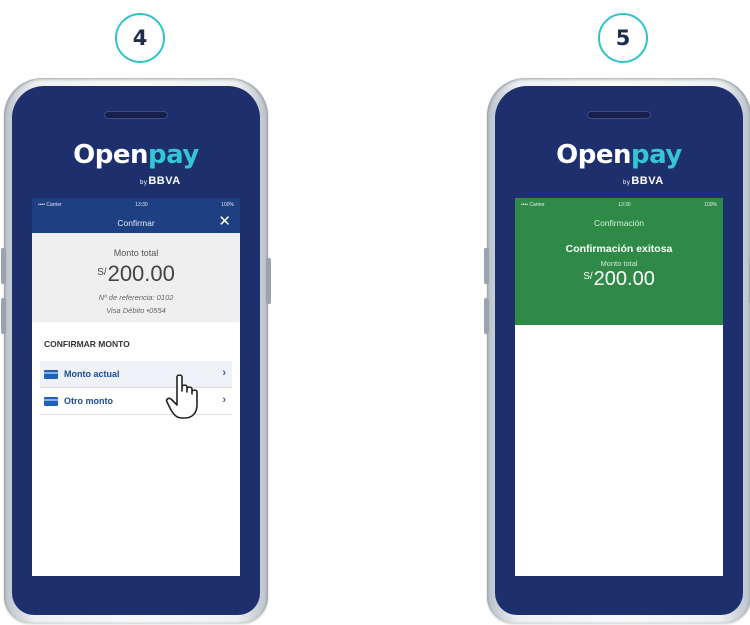  Describe the element at coordinates (181, 396) in the screenshot. I see `pointing-hand-icon` at that location.